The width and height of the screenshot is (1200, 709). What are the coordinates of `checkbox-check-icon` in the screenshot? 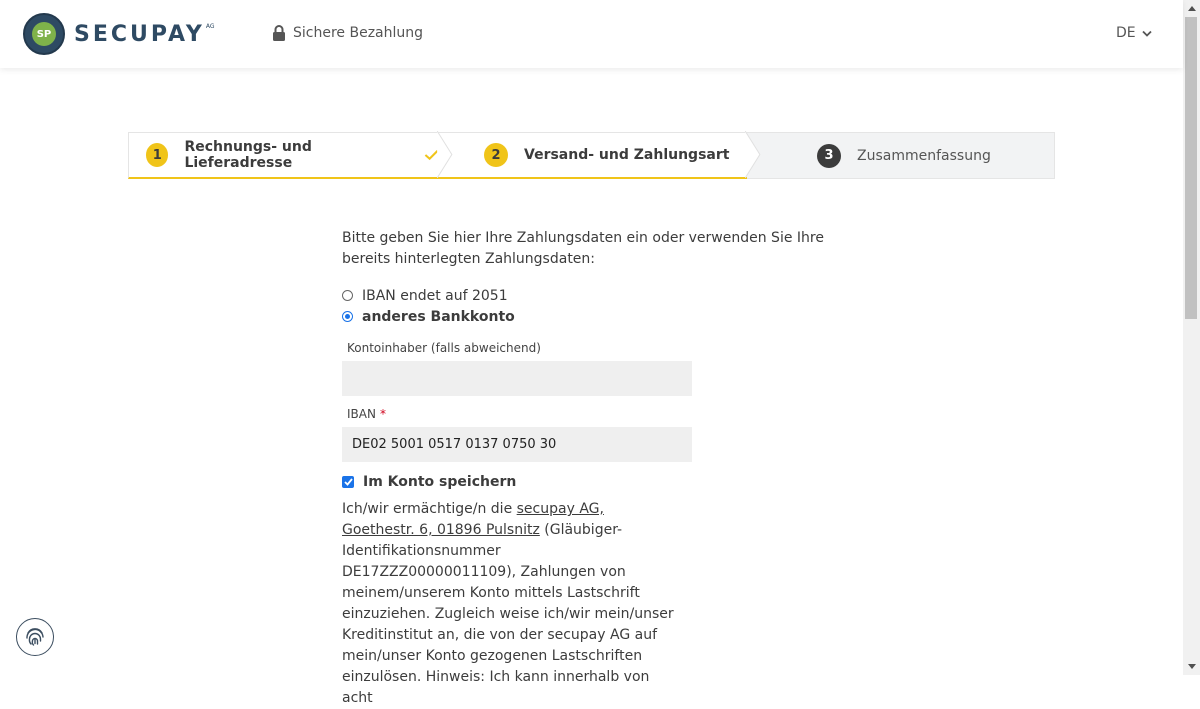 It's located at (348, 482).